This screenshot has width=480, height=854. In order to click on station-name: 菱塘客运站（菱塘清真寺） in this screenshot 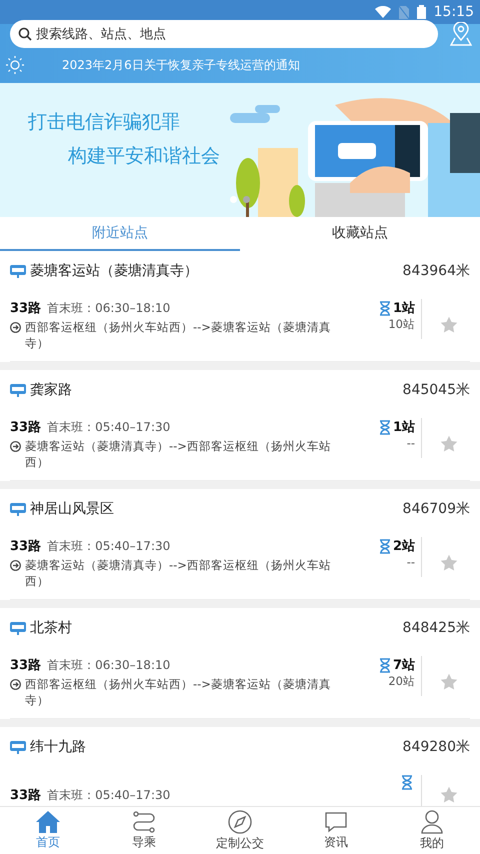, I will do `click(114, 271)`.